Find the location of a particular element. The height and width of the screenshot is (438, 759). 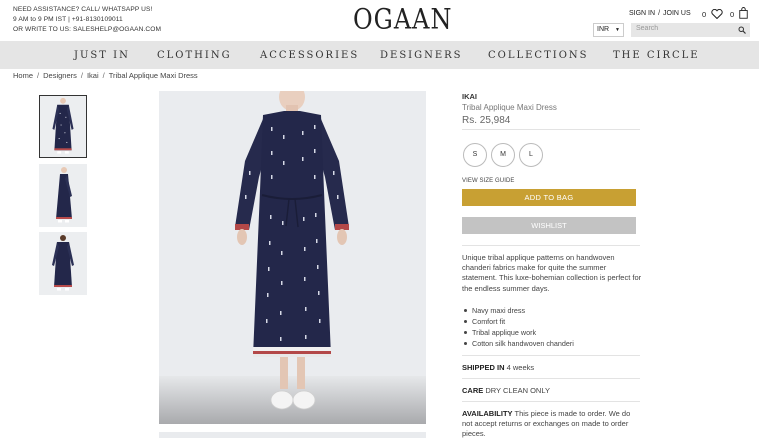

nav-collections: COLLECTIONS is located at coordinates (538, 55).